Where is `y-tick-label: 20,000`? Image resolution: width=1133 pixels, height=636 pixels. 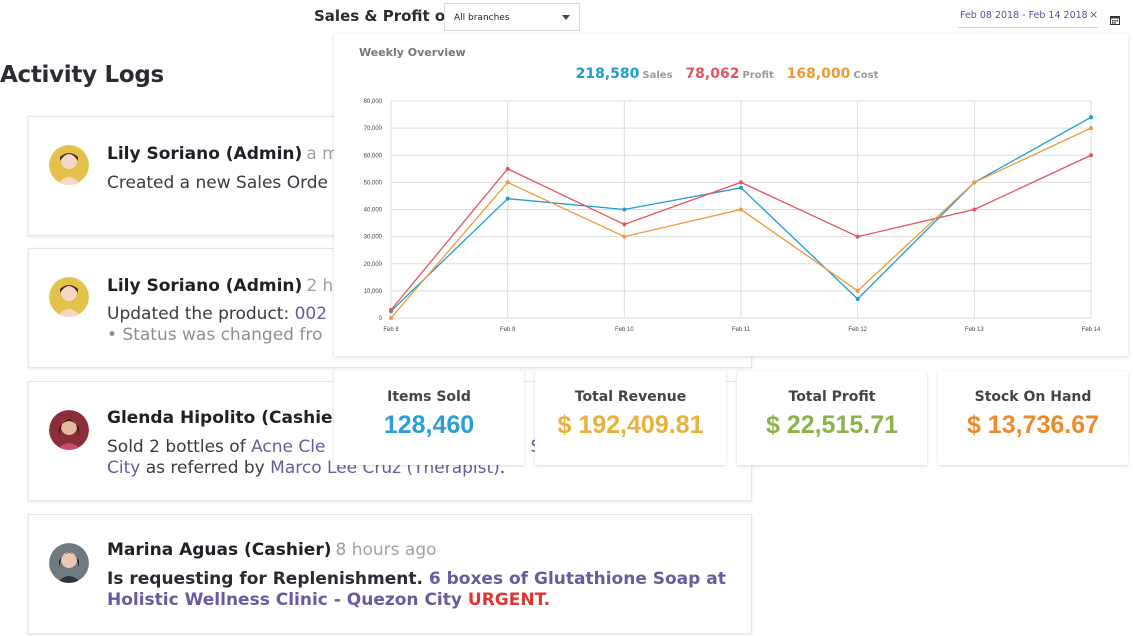 y-tick-label: 20,000 is located at coordinates (373, 265).